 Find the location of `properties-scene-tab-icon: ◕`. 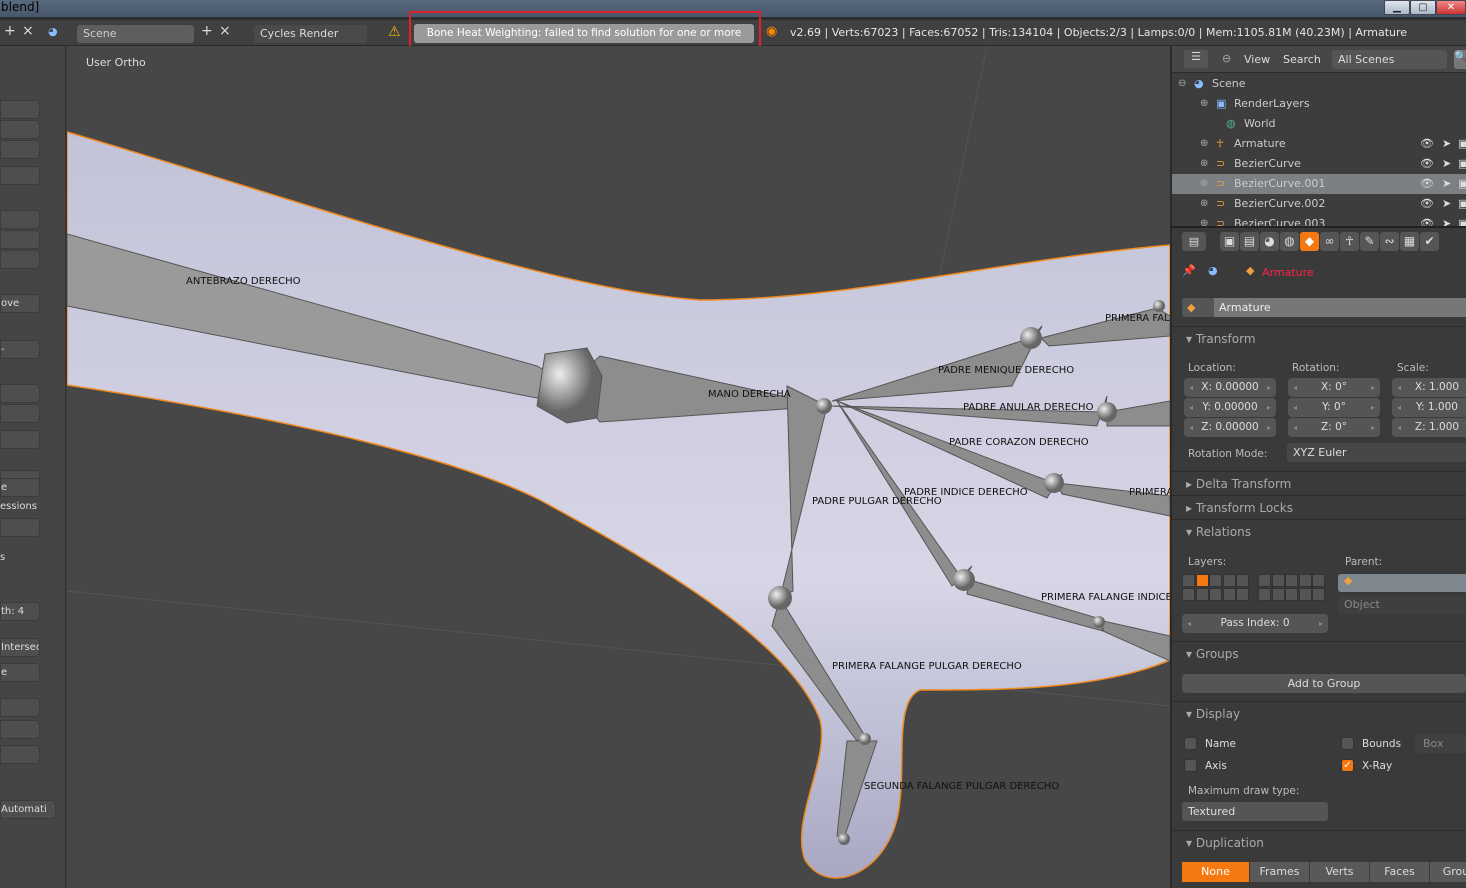

properties-scene-tab-icon: ◕ is located at coordinates (1269, 241).